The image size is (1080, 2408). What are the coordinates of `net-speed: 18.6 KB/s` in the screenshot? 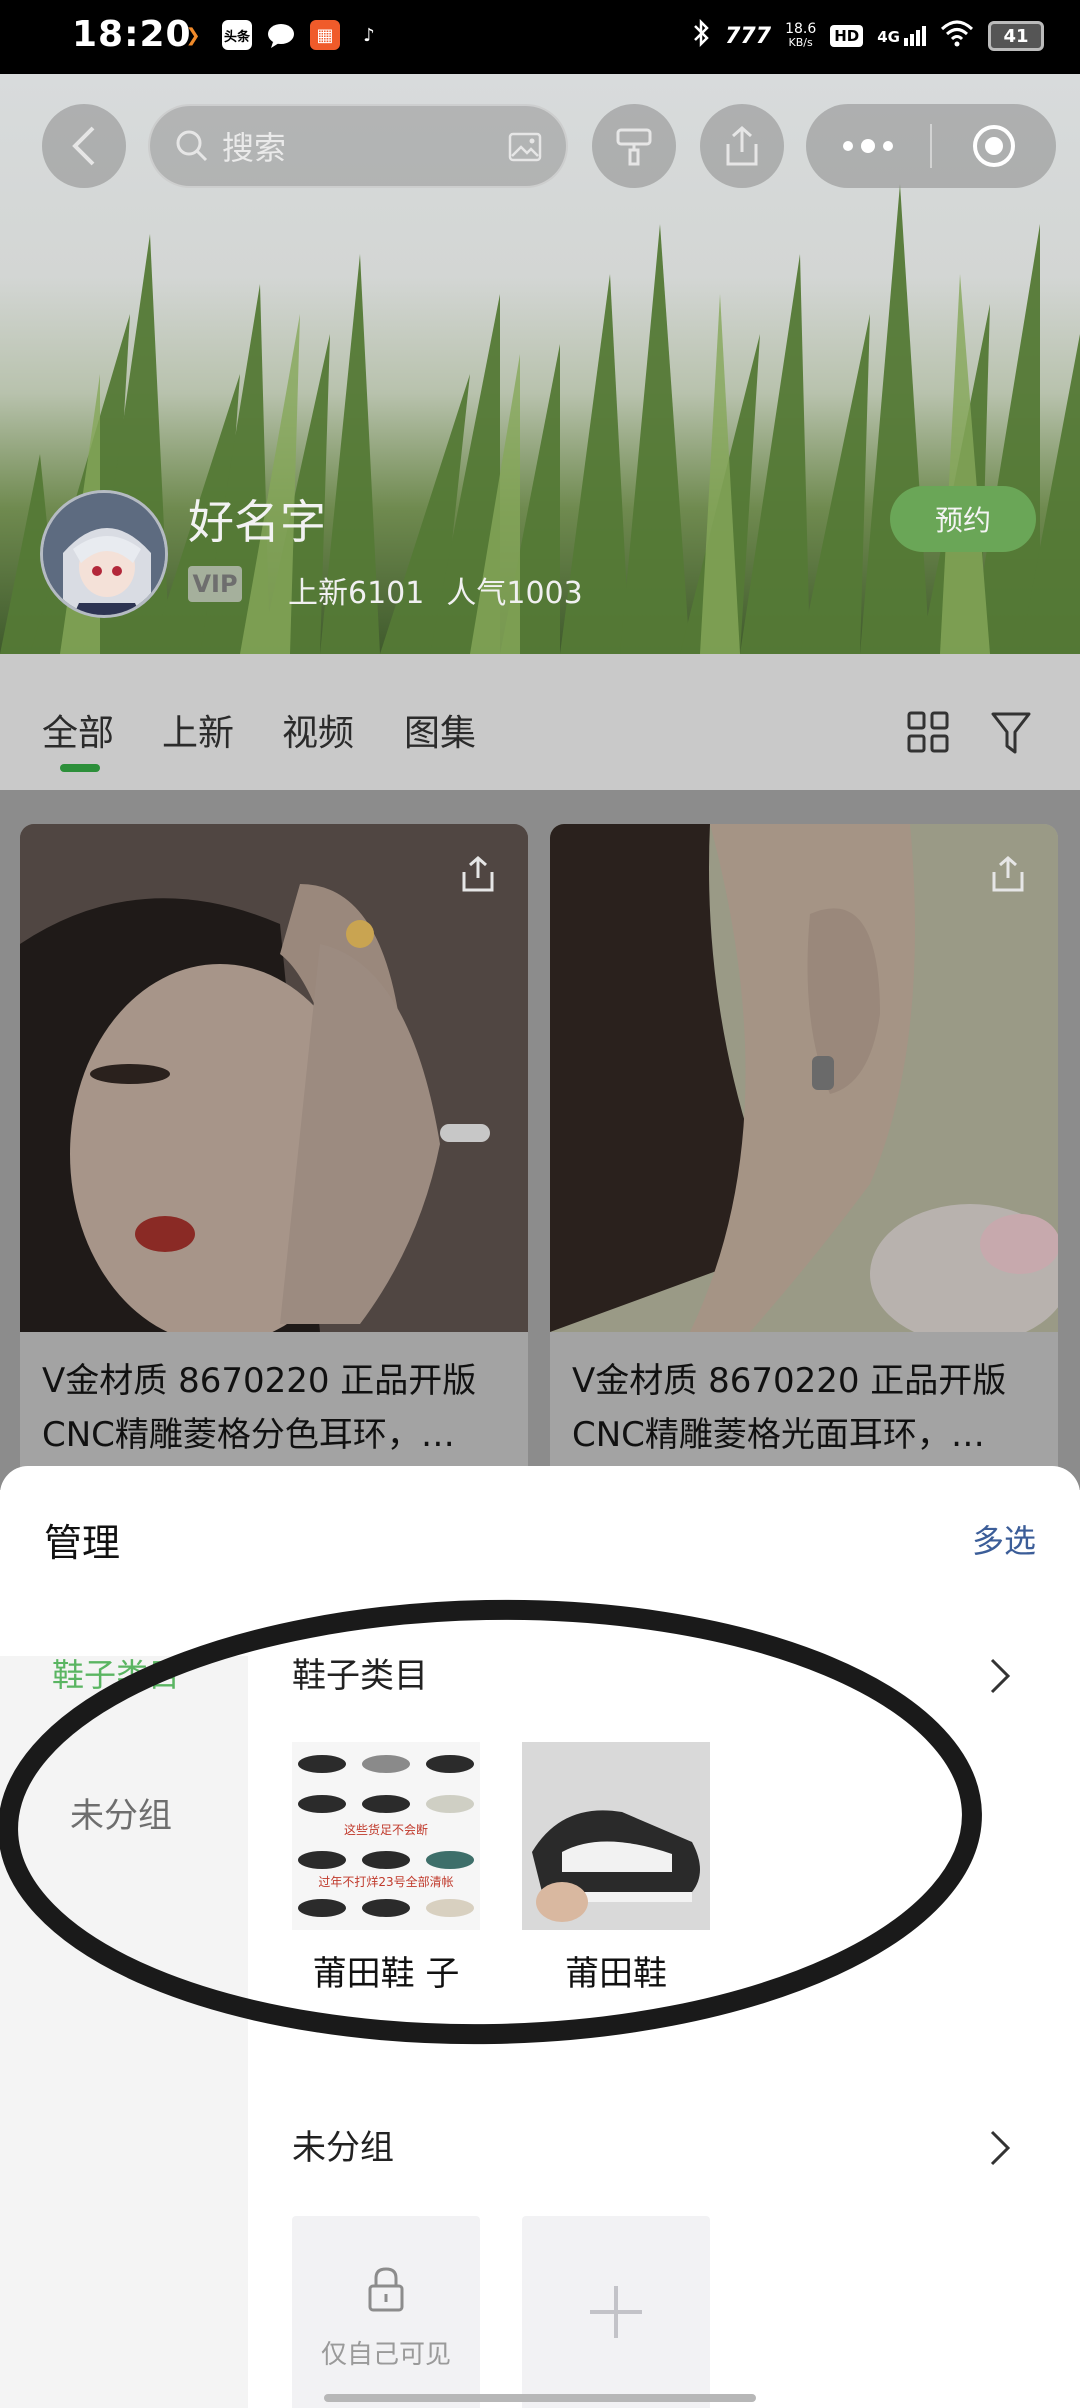 It's located at (801, 35).